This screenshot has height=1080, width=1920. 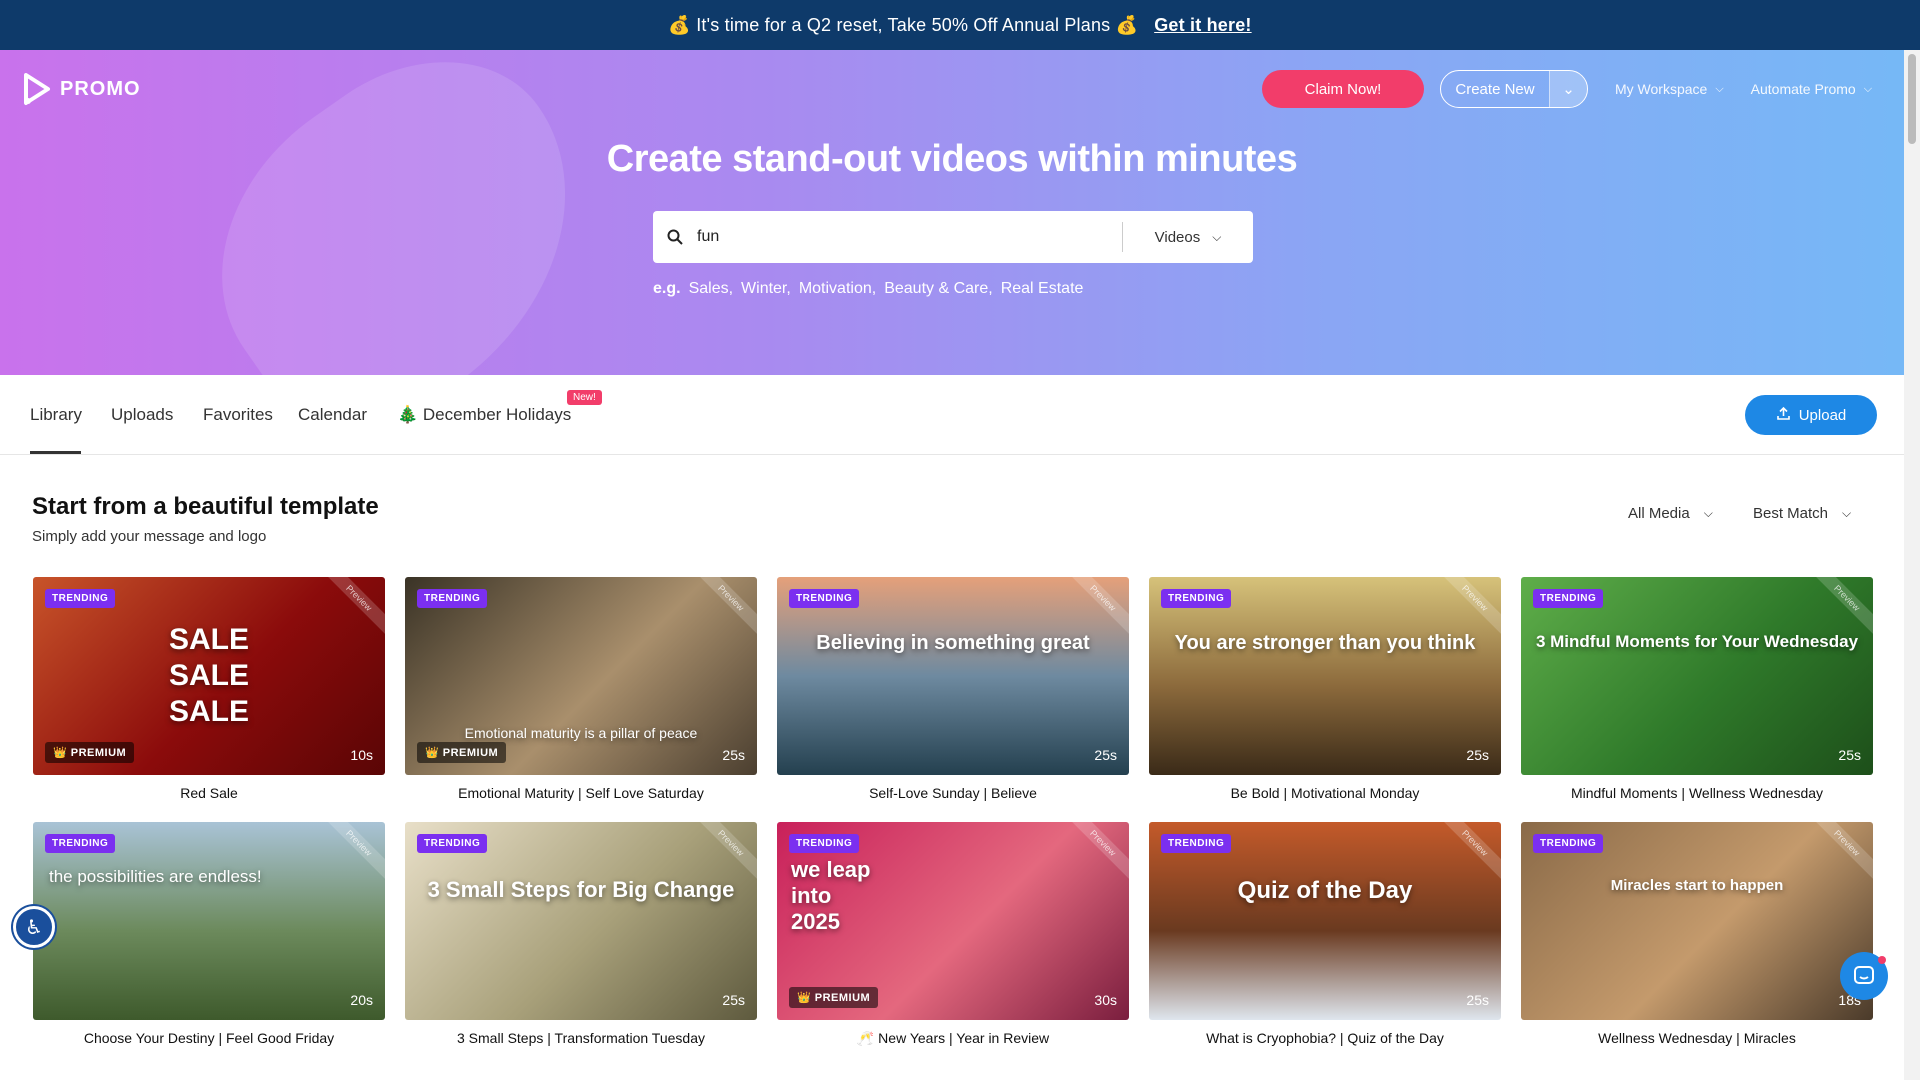 I want to click on template-title: Red Sale, so click(x=209, y=793).